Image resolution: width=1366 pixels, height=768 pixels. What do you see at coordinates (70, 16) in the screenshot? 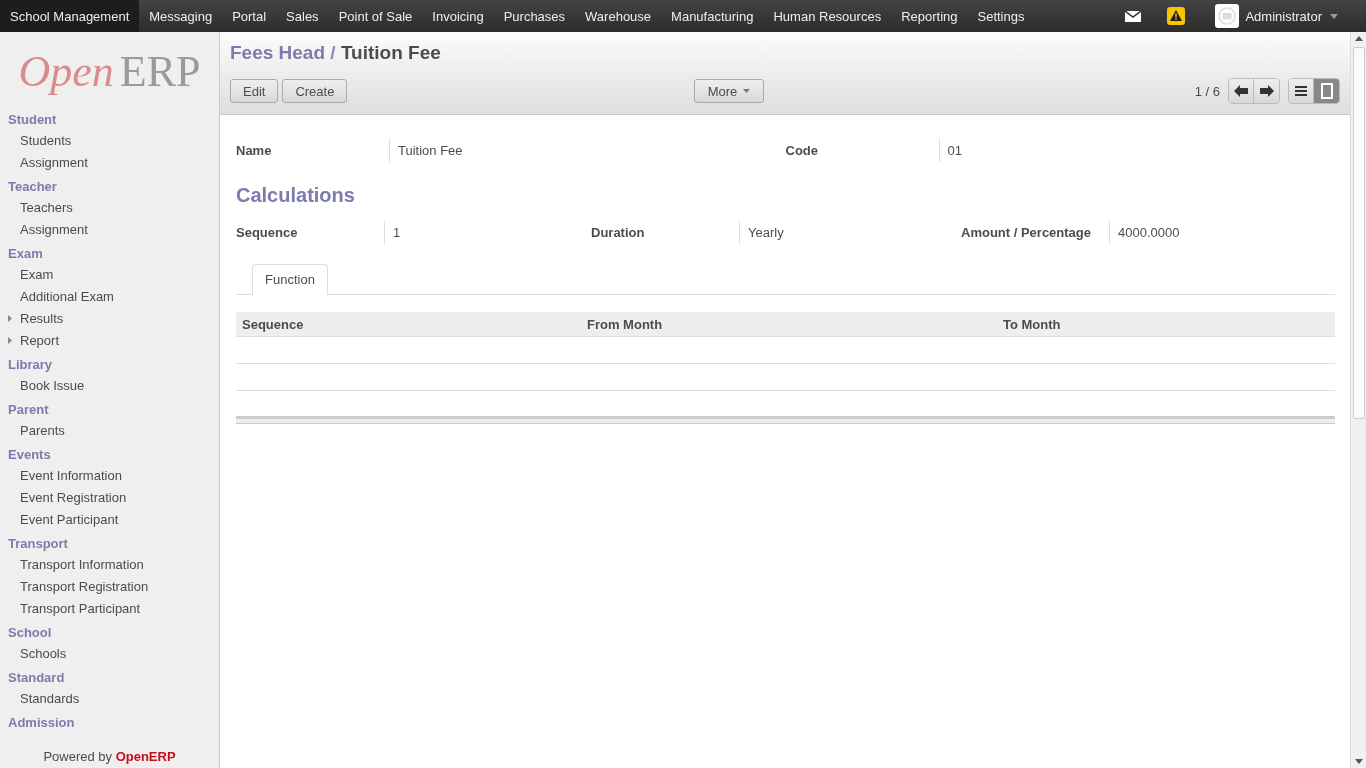
I see `menu-tab: School Management` at bounding box center [70, 16].